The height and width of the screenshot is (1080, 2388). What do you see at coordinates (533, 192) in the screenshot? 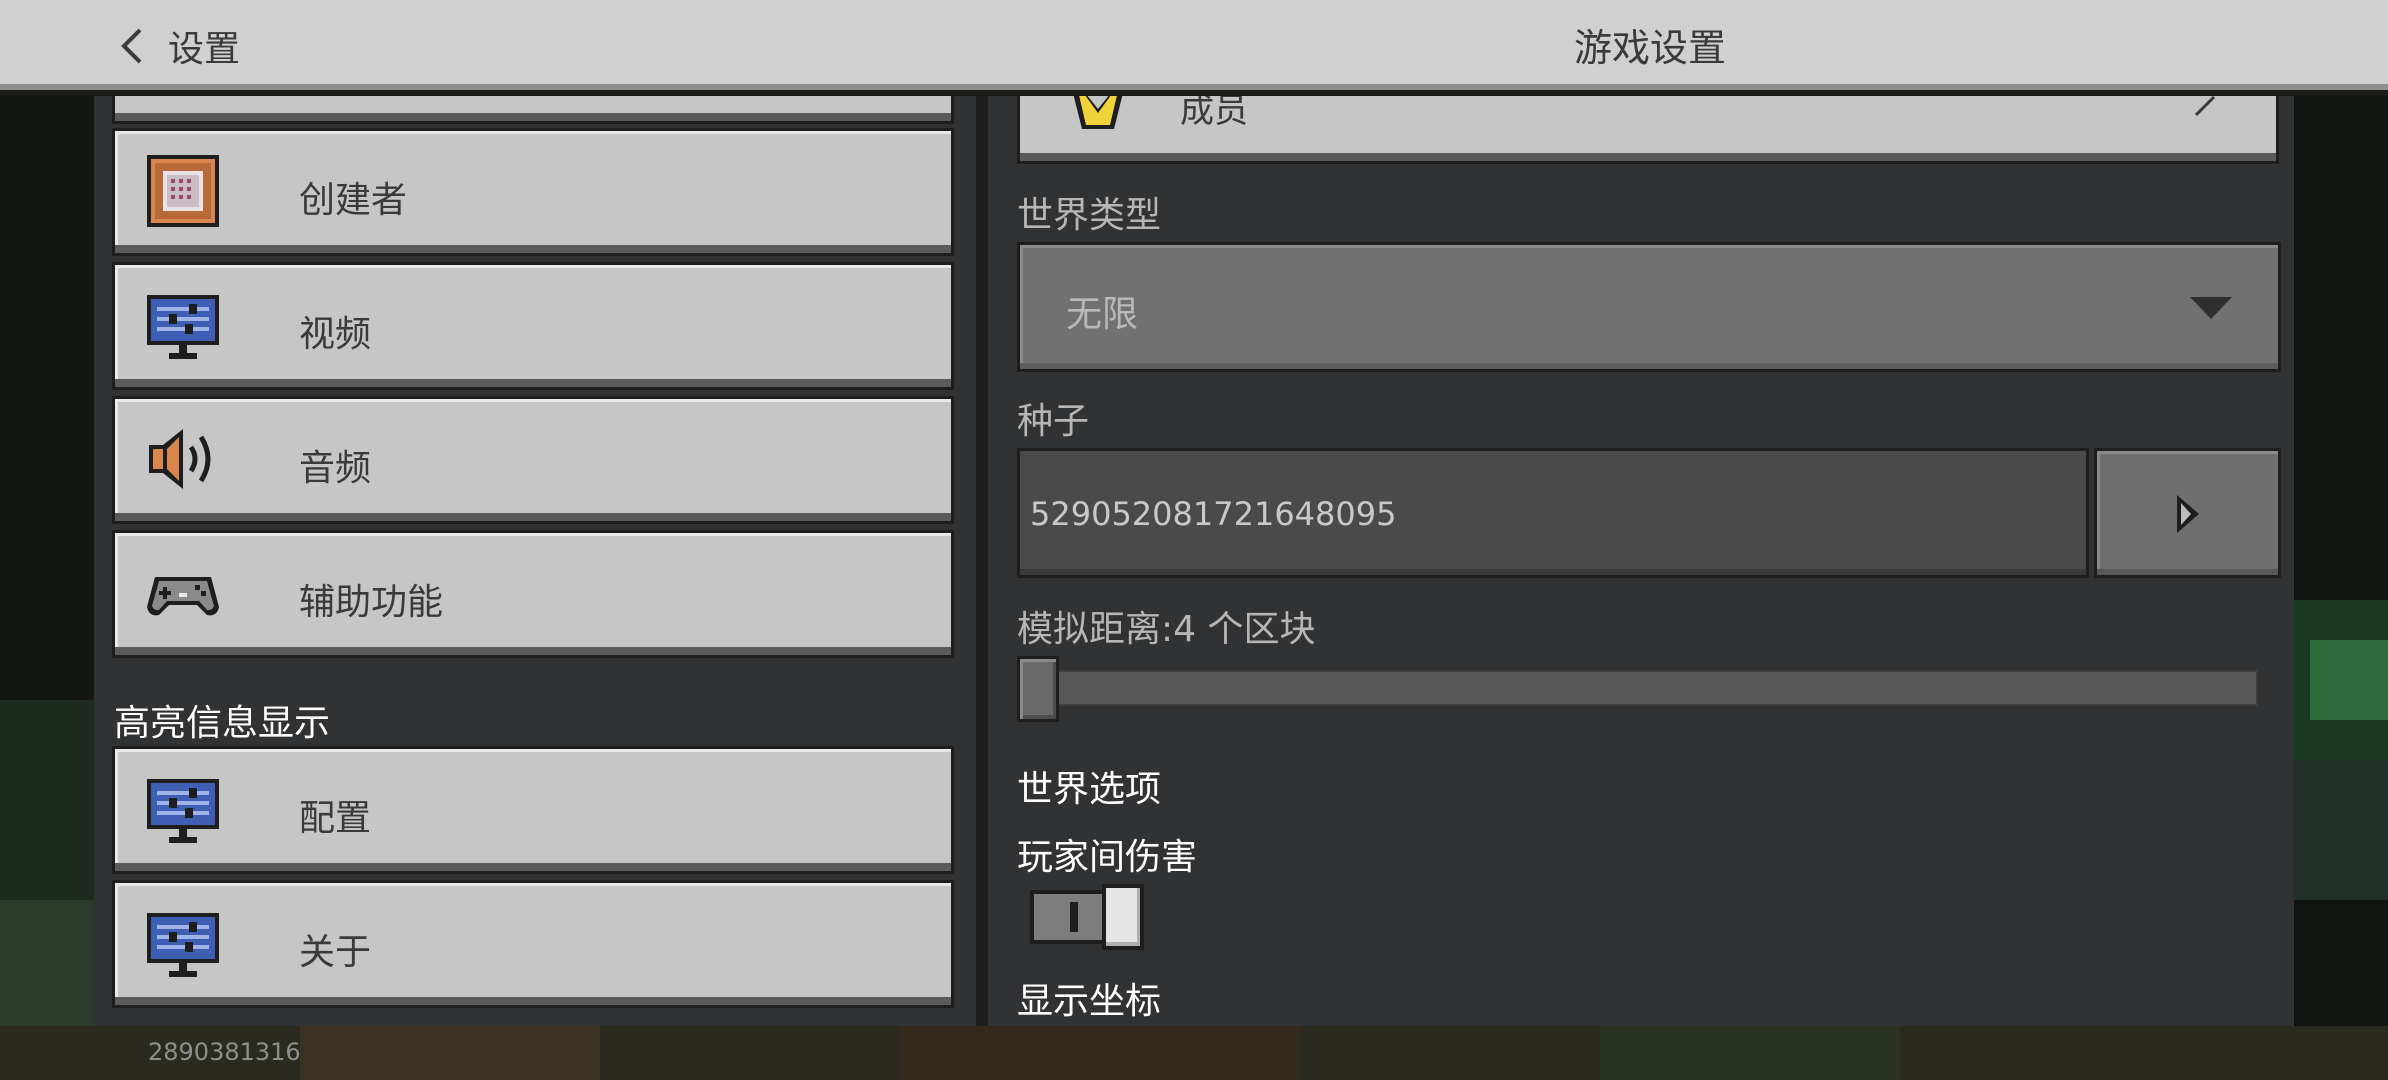
I see `sidebar-item-creator: 创建者` at bounding box center [533, 192].